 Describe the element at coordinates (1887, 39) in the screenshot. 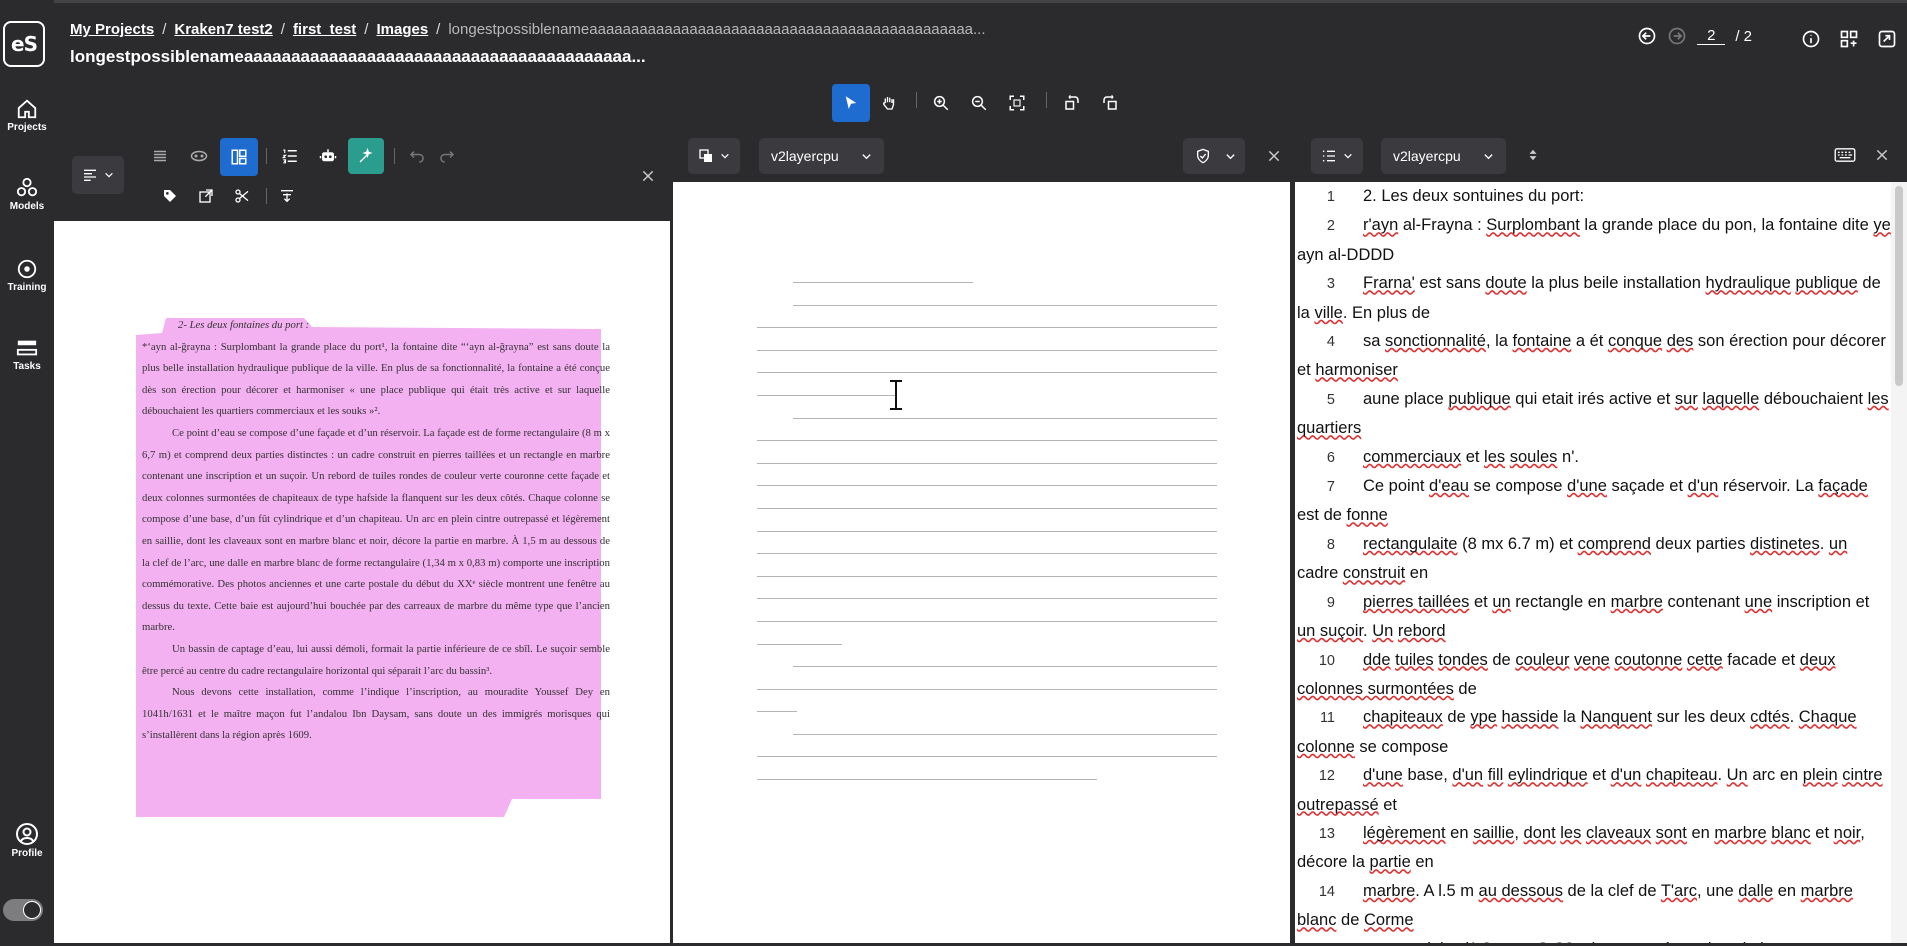

I see `share-icon` at that location.